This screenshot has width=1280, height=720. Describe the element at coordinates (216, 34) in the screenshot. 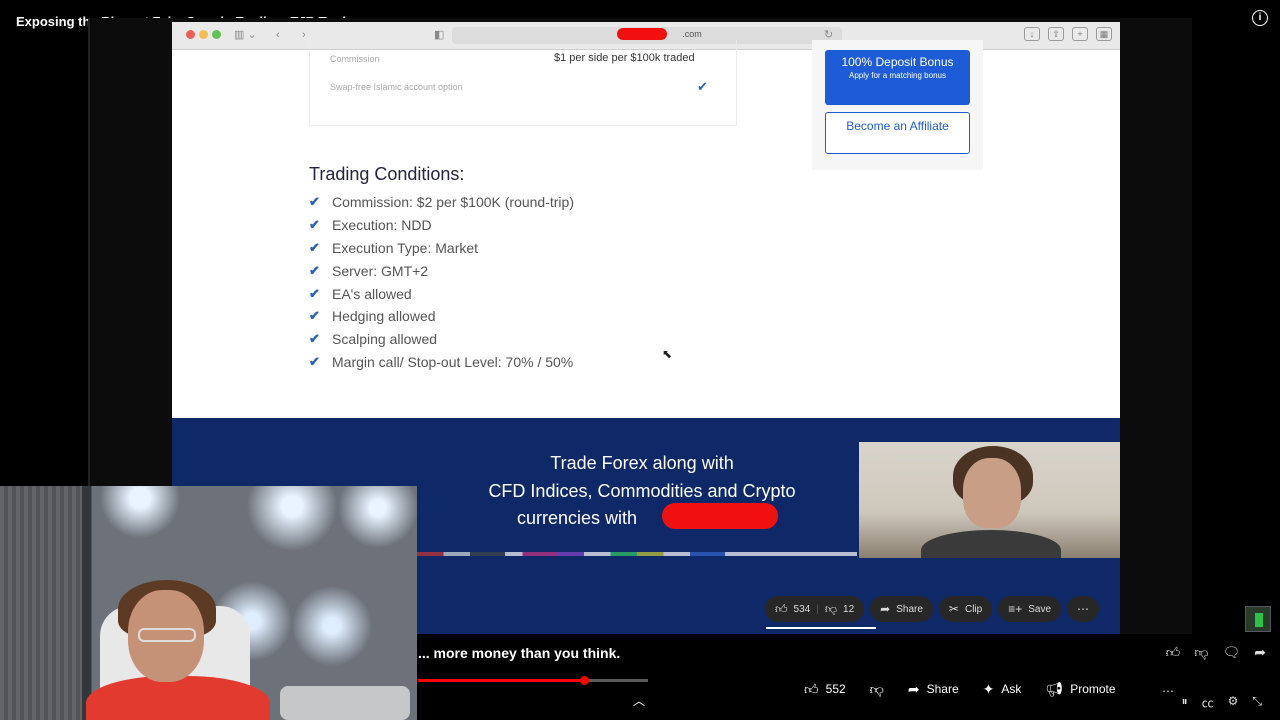

I see `maximize-dot-icon` at that location.